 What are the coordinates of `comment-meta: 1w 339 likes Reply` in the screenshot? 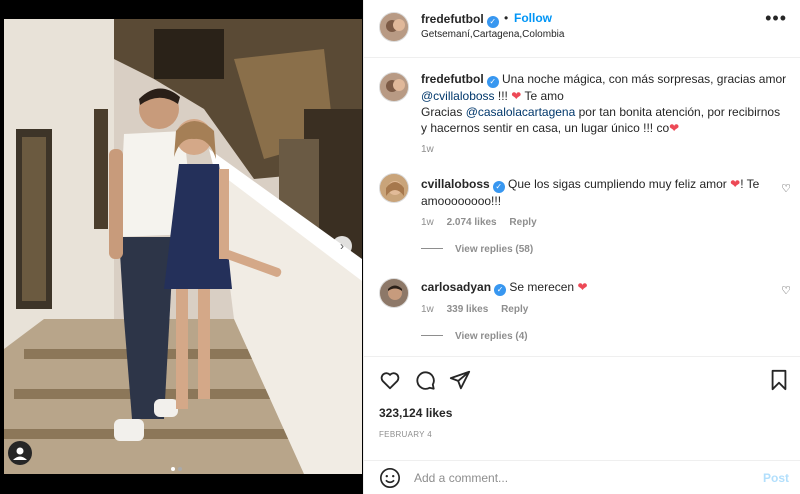 It's located at (591, 309).